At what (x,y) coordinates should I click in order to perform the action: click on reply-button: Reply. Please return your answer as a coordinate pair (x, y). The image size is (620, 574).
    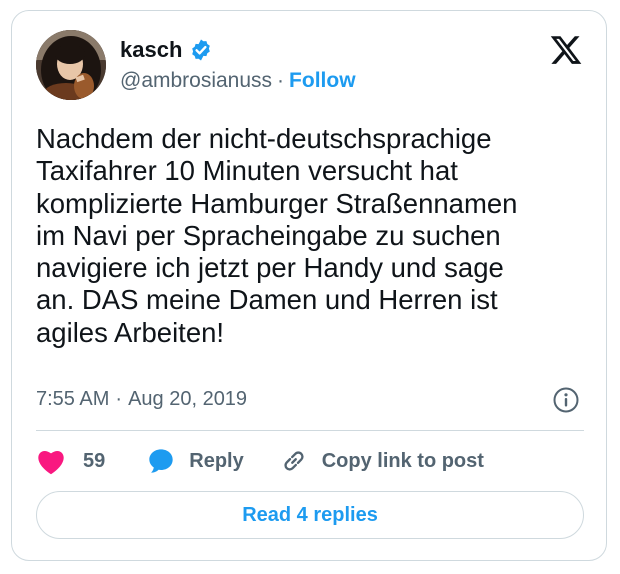
    Looking at the image, I should click on (195, 461).